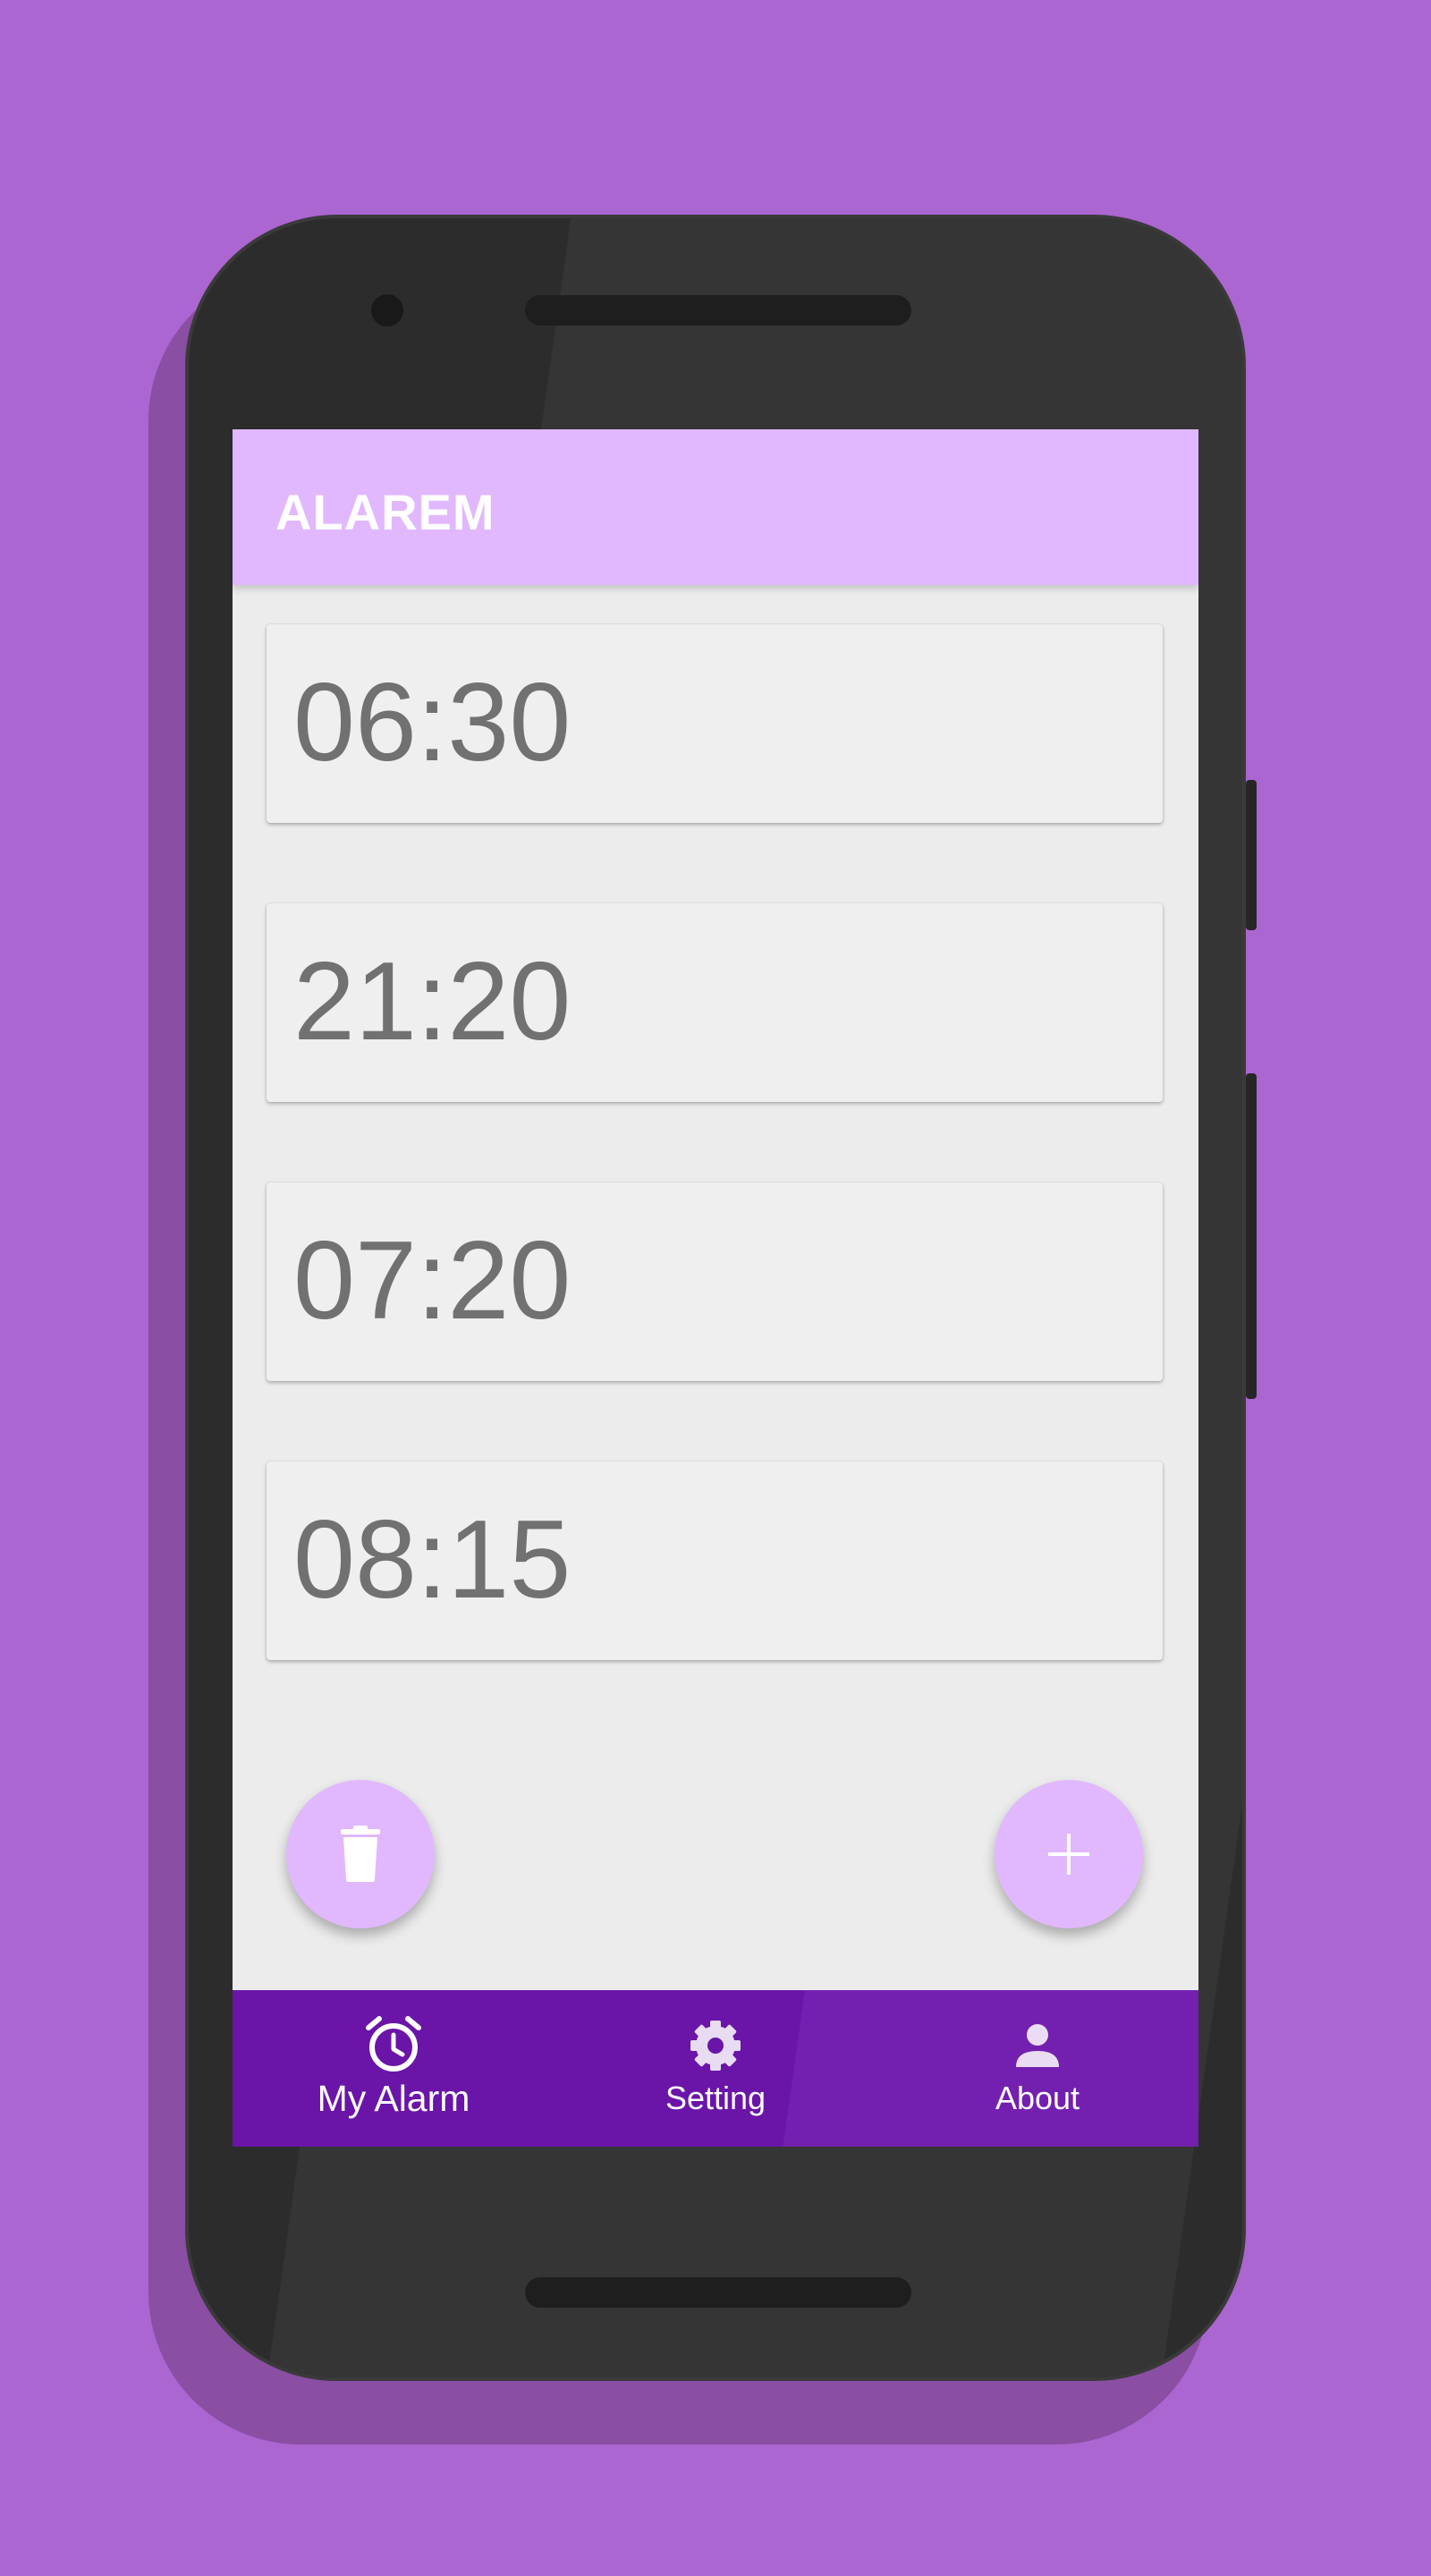 This screenshot has height=2576, width=1431. What do you see at coordinates (1037, 2068) in the screenshot?
I see `nav-item-about: About` at bounding box center [1037, 2068].